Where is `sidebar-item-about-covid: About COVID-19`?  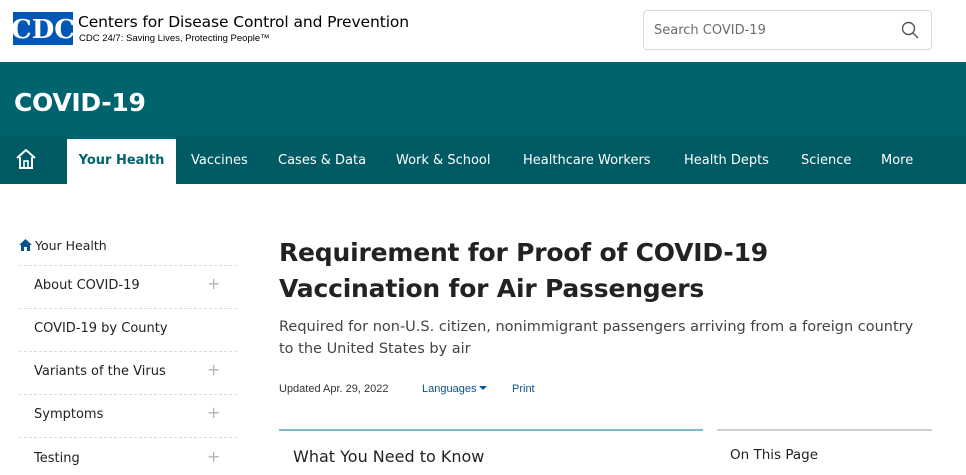
sidebar-item-about-covid: About COVID-19 is located at coordinates (87, 285).